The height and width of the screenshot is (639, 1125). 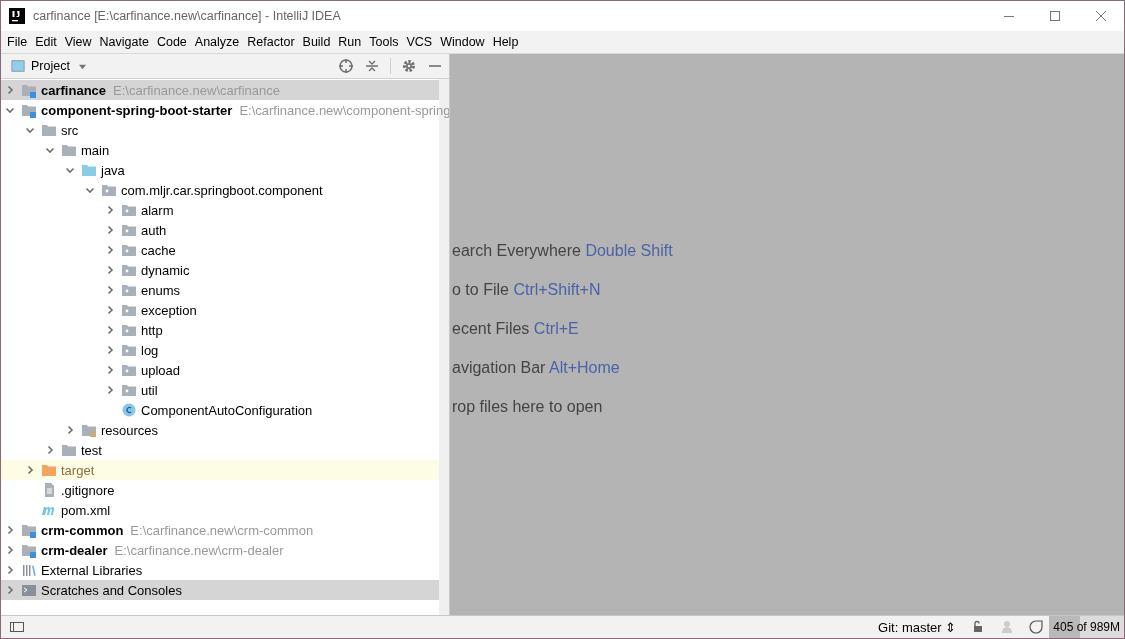 I want to click on tree-row: Scratches and Consoles, so click(x=220, y=590).